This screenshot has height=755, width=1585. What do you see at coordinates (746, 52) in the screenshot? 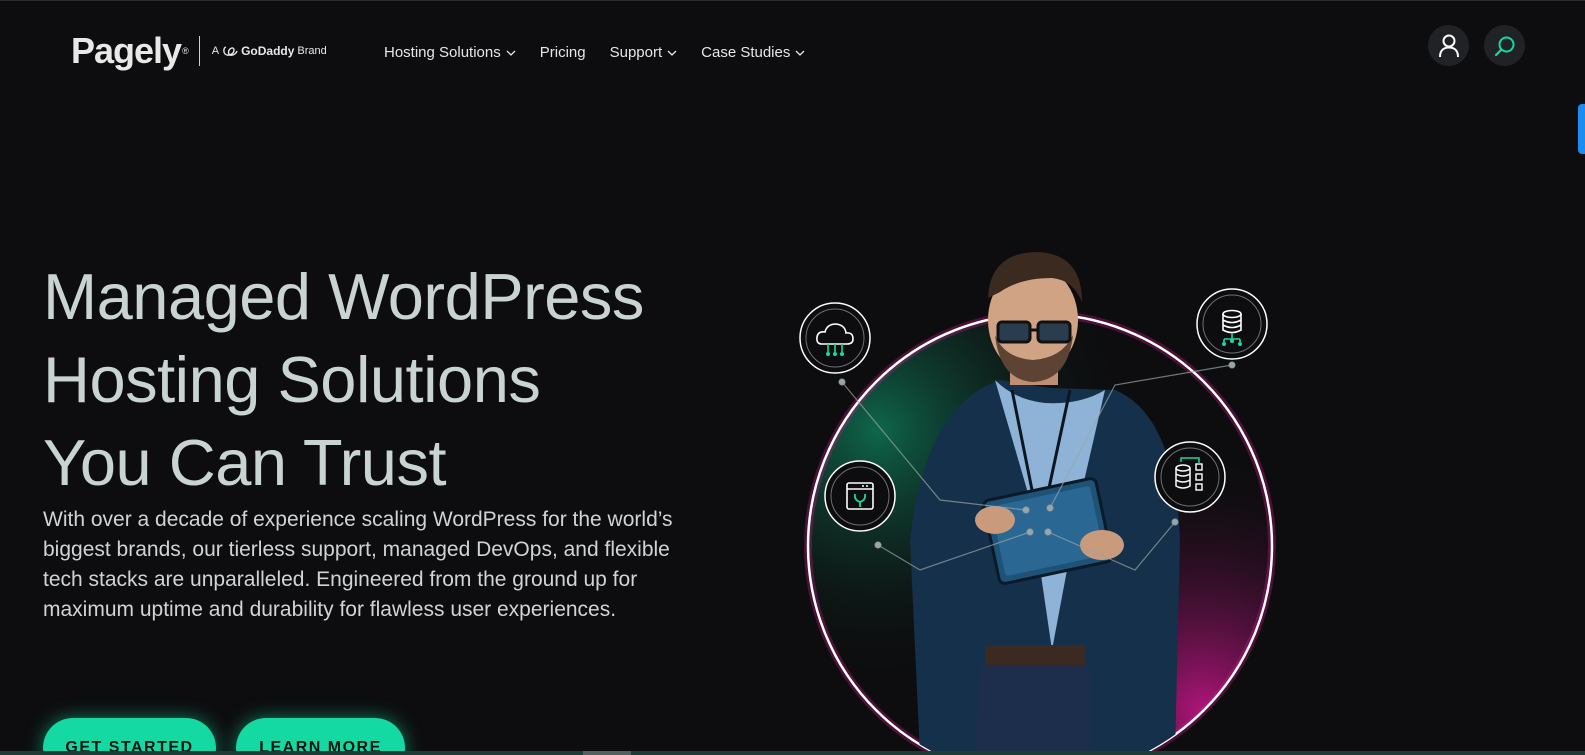
I see `nav-label: Case Studies` at bounding box center [746, 52].